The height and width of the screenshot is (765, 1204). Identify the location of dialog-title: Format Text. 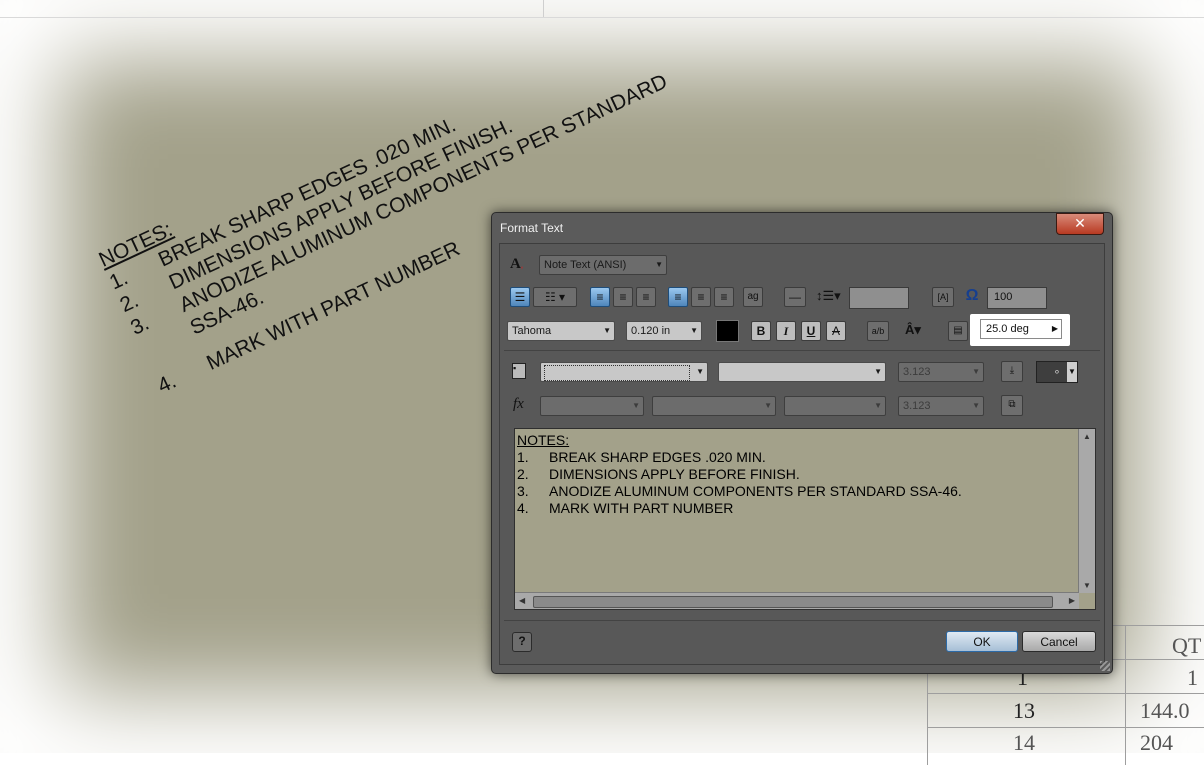
(532, 228).